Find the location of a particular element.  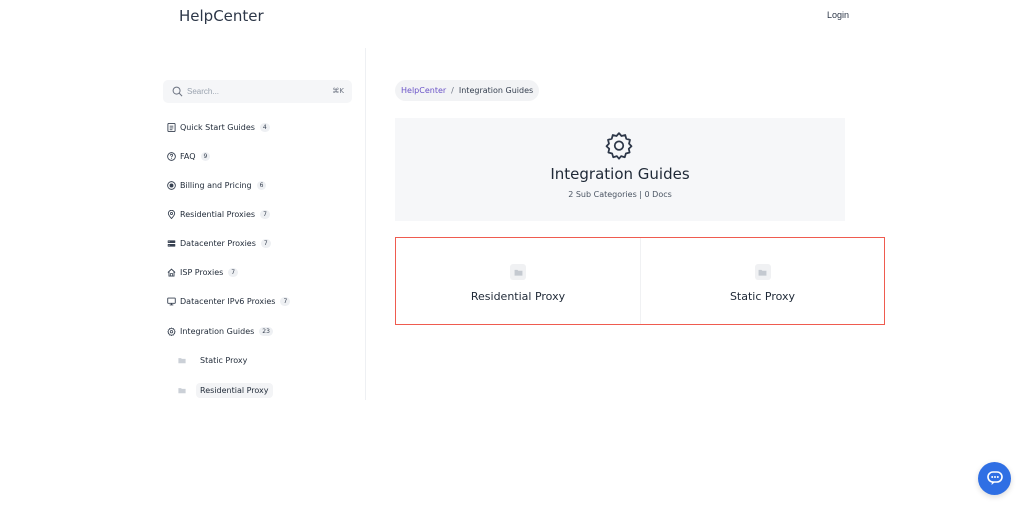

sidebar-item-datacenter-ipv6-proxies: Datacenter IPv6 Proxies 7 is located at coordinates (228, 301).